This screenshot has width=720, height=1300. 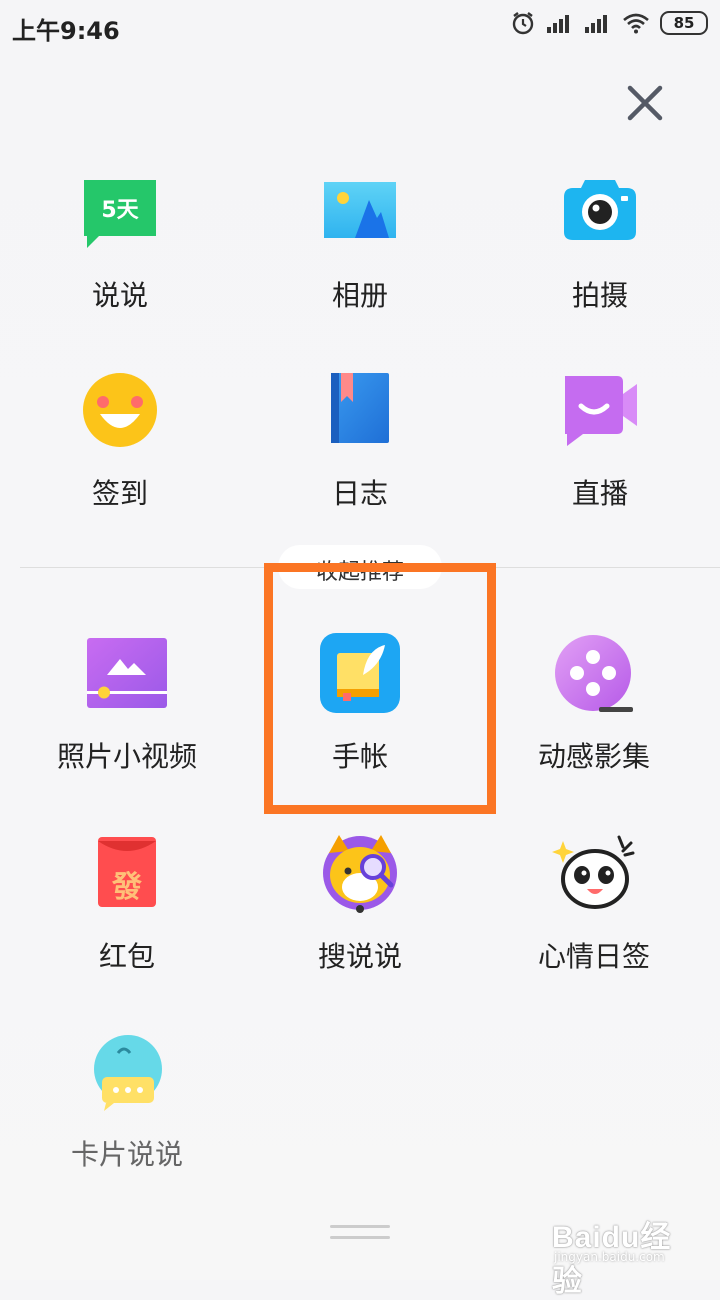 I want to click on item-label: 红包, so click(x=126, y=956).